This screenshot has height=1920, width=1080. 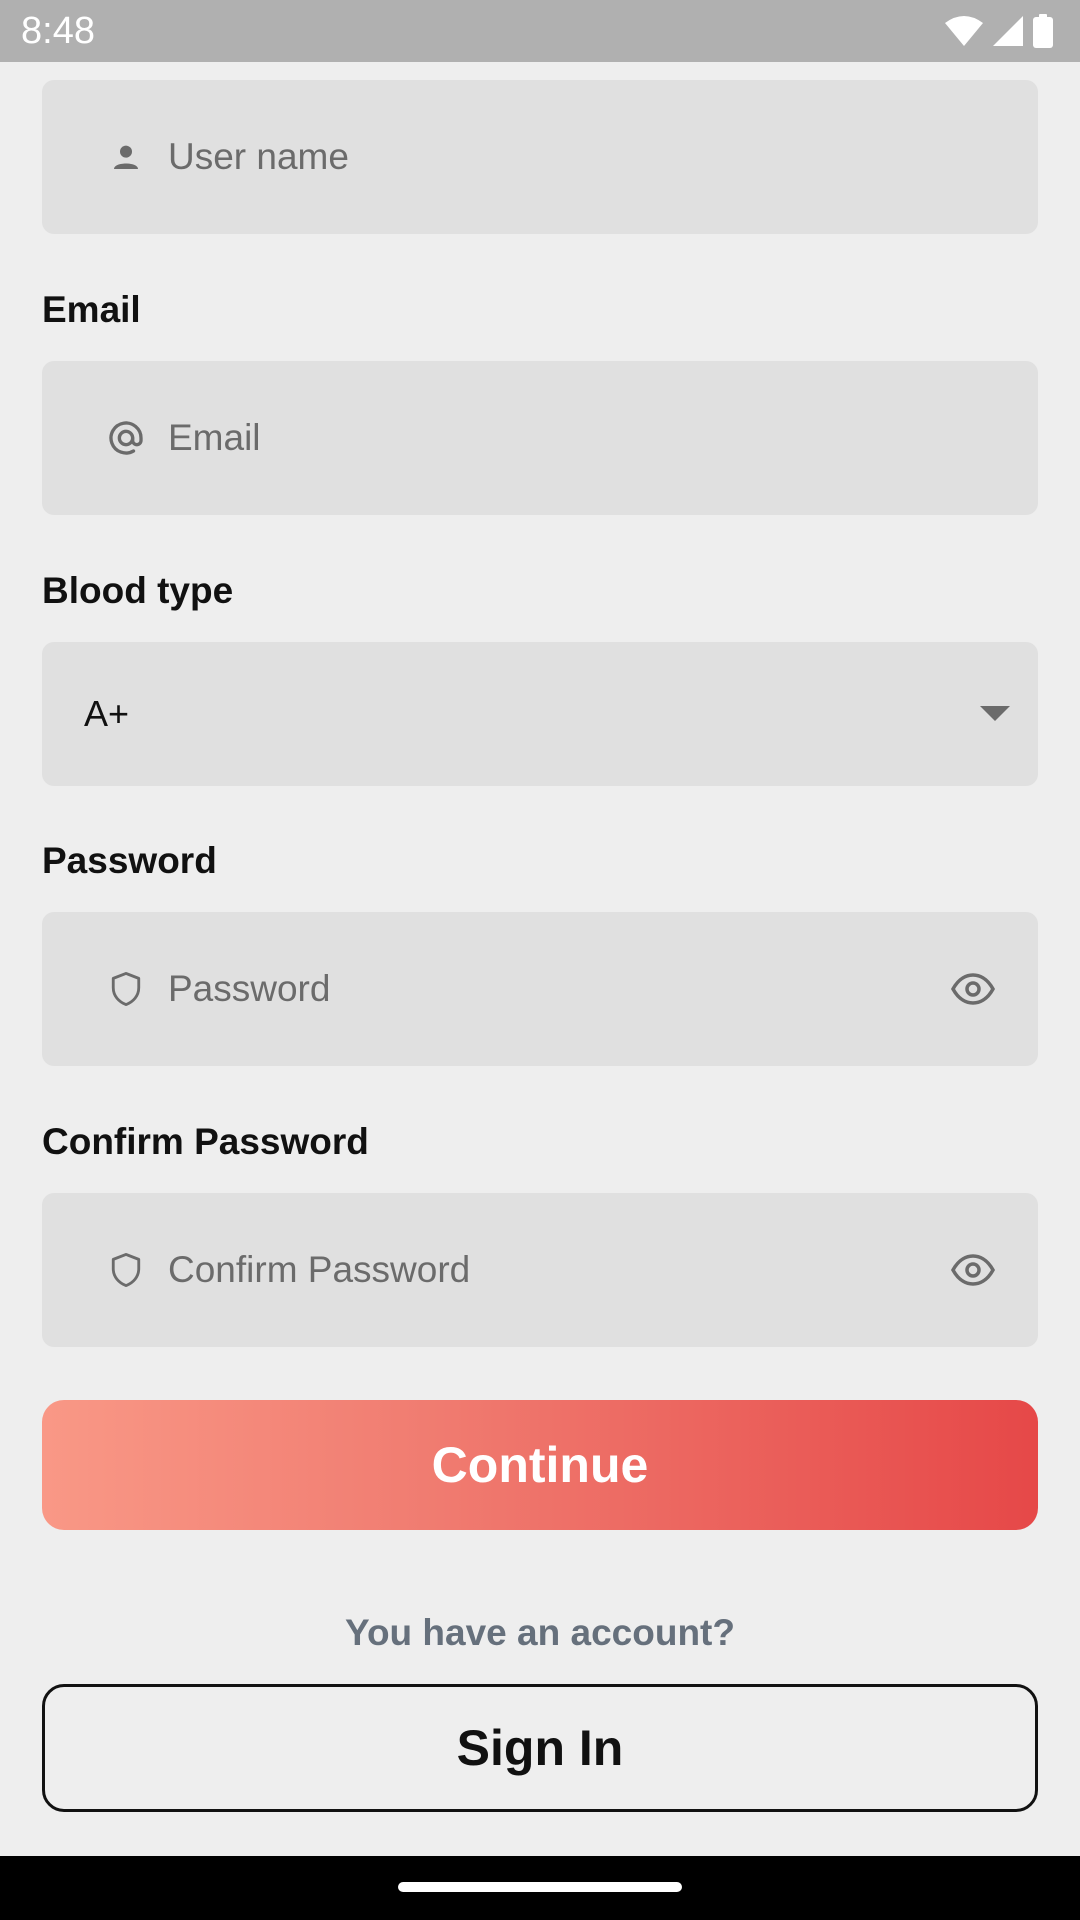 What do you see at coordinates (1043, 31) in the screenshot?
I see `battery-icon` at bounding box center [1043, 31].